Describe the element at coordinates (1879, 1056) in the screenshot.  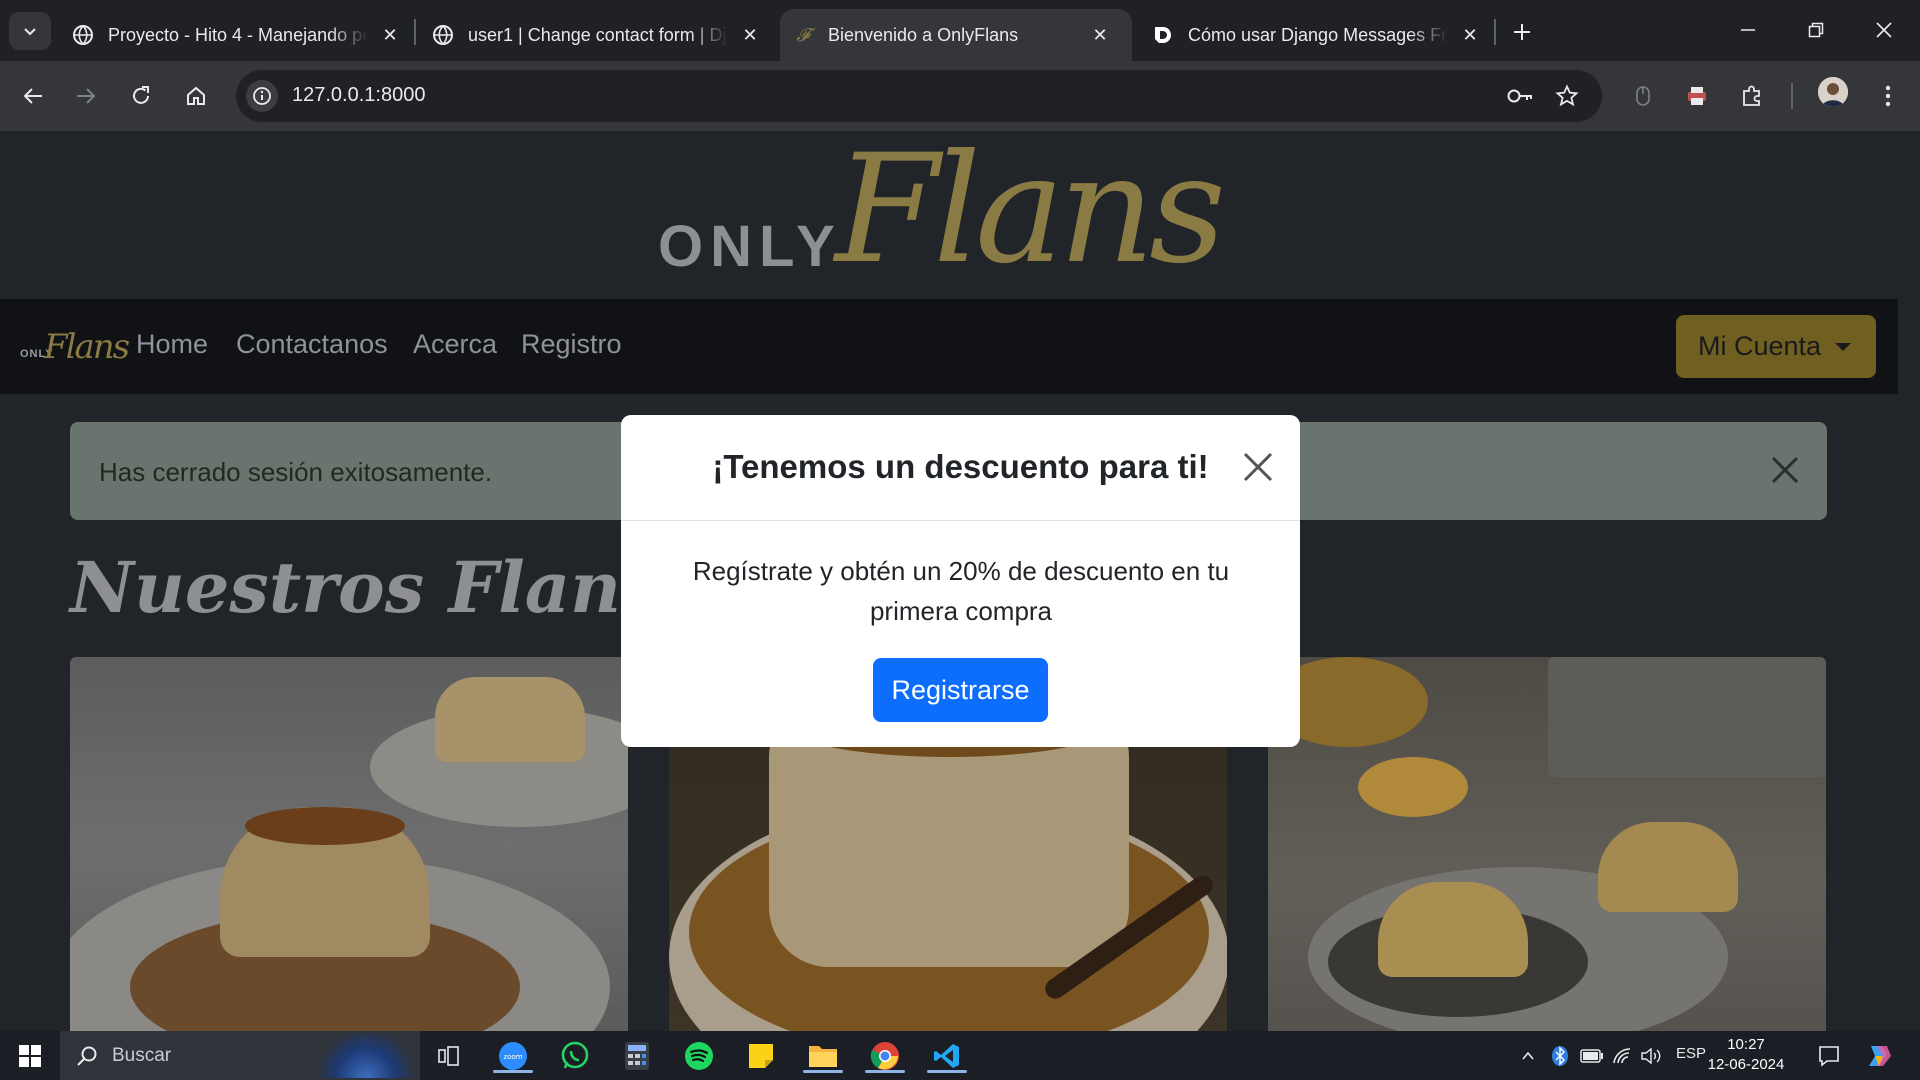
I see `copilot-icon` at that location.